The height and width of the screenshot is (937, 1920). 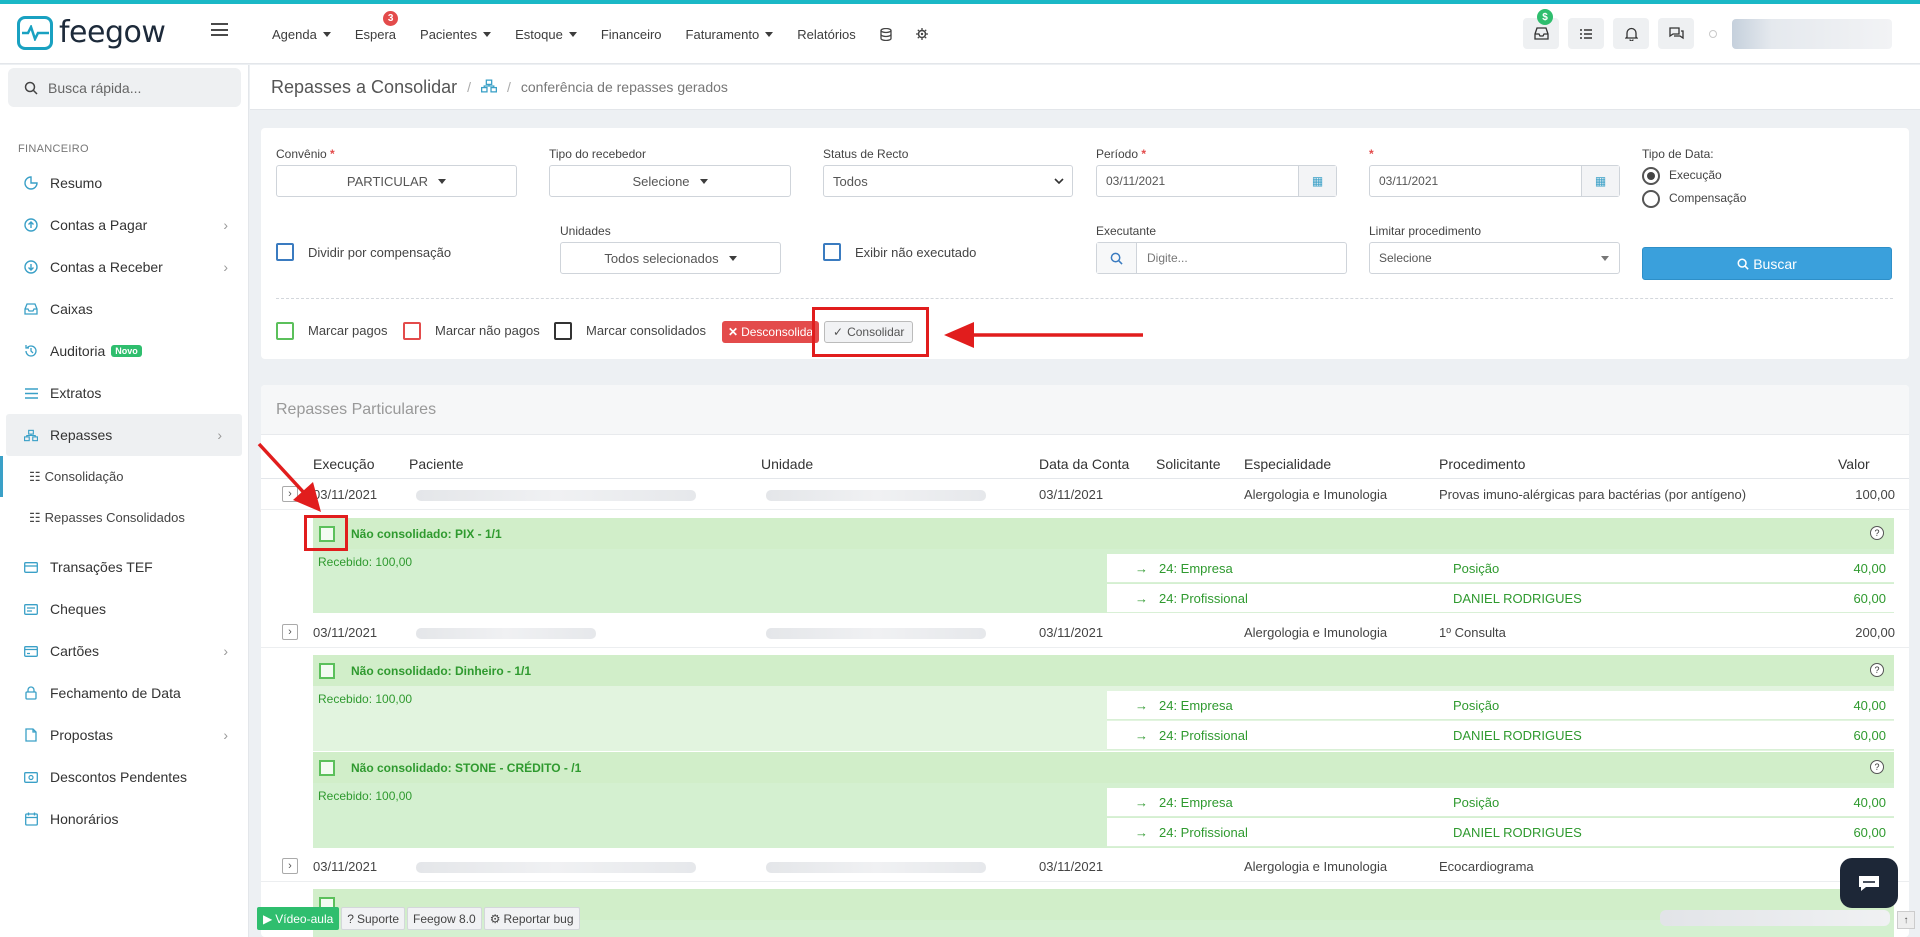 What do you see at coordinates (124, 393) in the screenshot?
I see `sidebar-item-extratos: Extratos` at bounding box center [124, 393].